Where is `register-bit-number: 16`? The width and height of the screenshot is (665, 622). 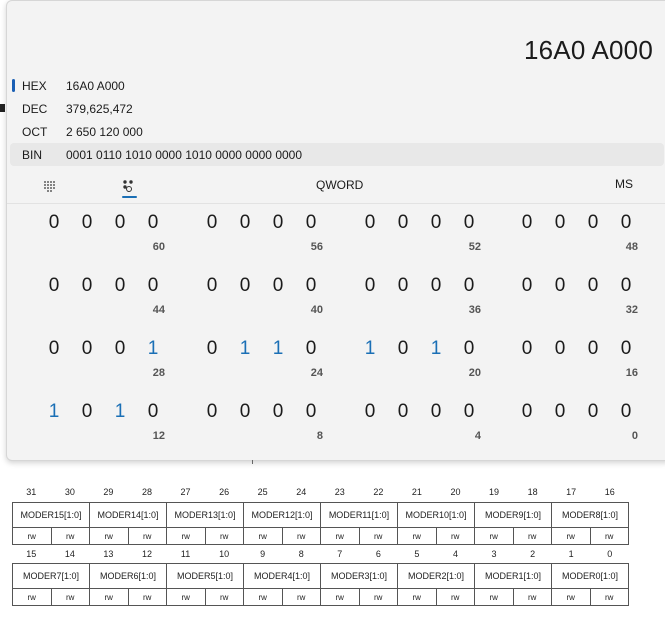 register-bit-number: 16 is located at coordinates (609, 492).